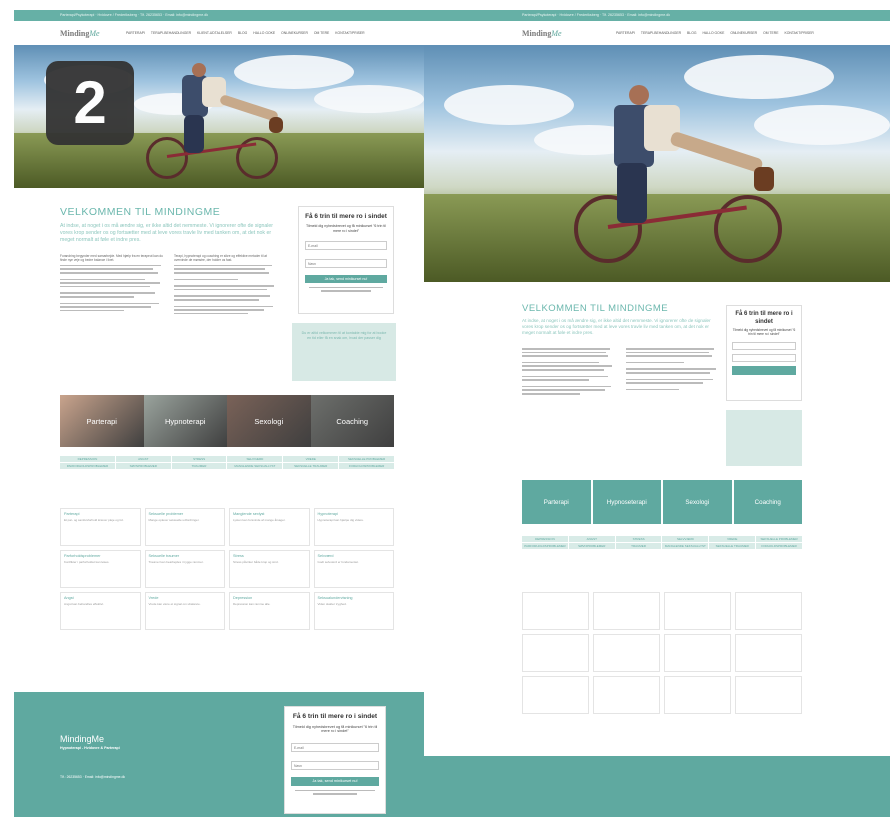 This screenshot has width=890, height=817. Describe the element at coordinates (140, 212) in the screenshot. I see `left-welcome-heading: VELKOMMEN TIL MINDINGME` at that location.